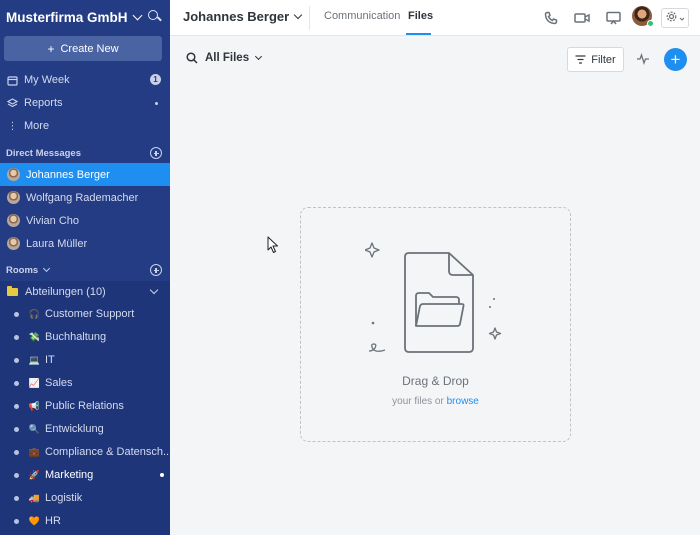 The height and width of the screenshot is (535, 700). What do you see at coordinates (82, 197) in the screenshot?
I see `dm-name: Wolfgang Rademacher` at bounding box center [82, 197].